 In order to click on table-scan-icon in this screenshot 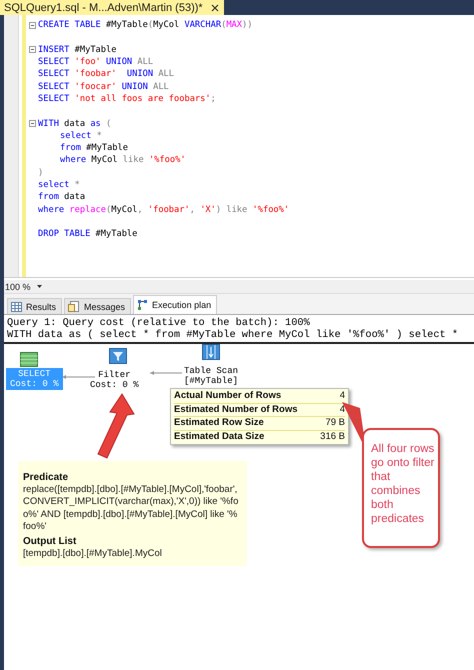, I will do `click(211, 352)`.